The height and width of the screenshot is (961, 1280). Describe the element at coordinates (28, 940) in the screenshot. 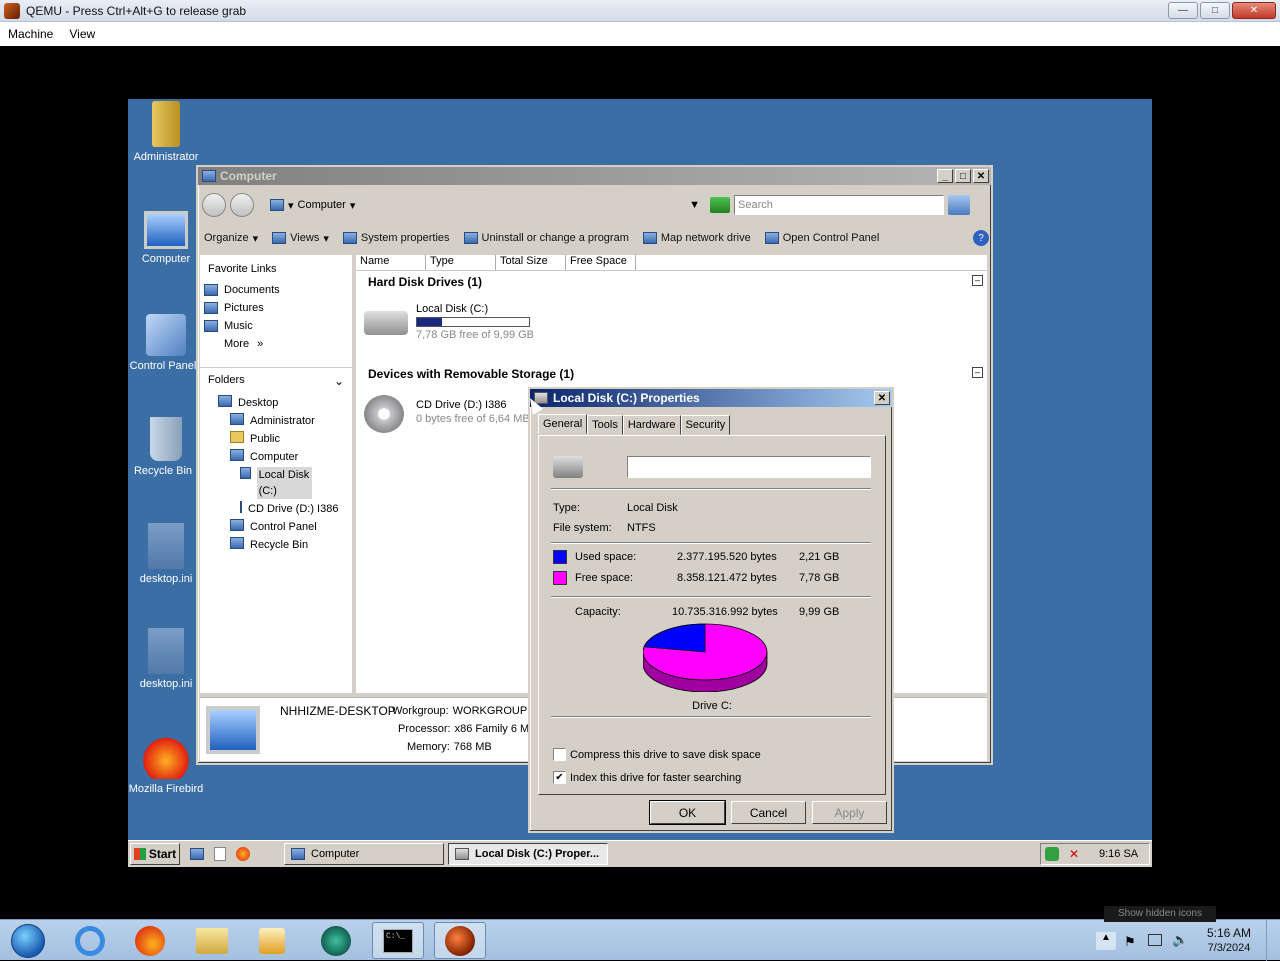

I see `windows-start-orb-icon` at that location.